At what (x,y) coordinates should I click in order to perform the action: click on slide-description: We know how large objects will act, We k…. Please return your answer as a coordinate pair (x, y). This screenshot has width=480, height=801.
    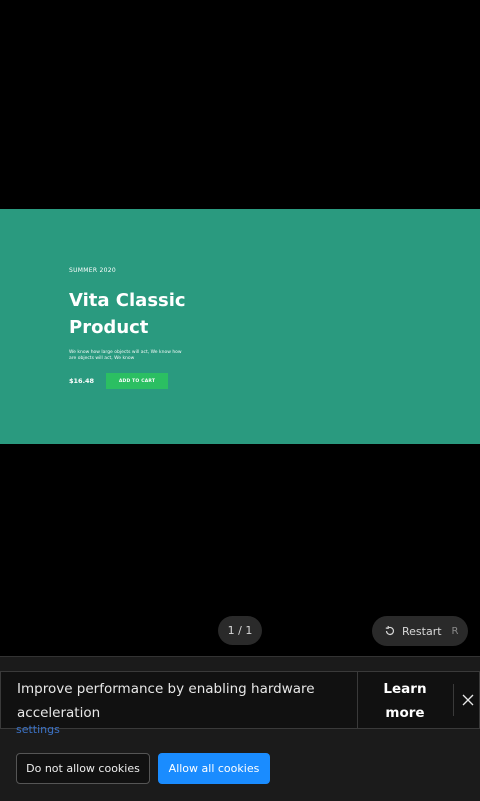
    Looking at the image, I should click on (125, 355).